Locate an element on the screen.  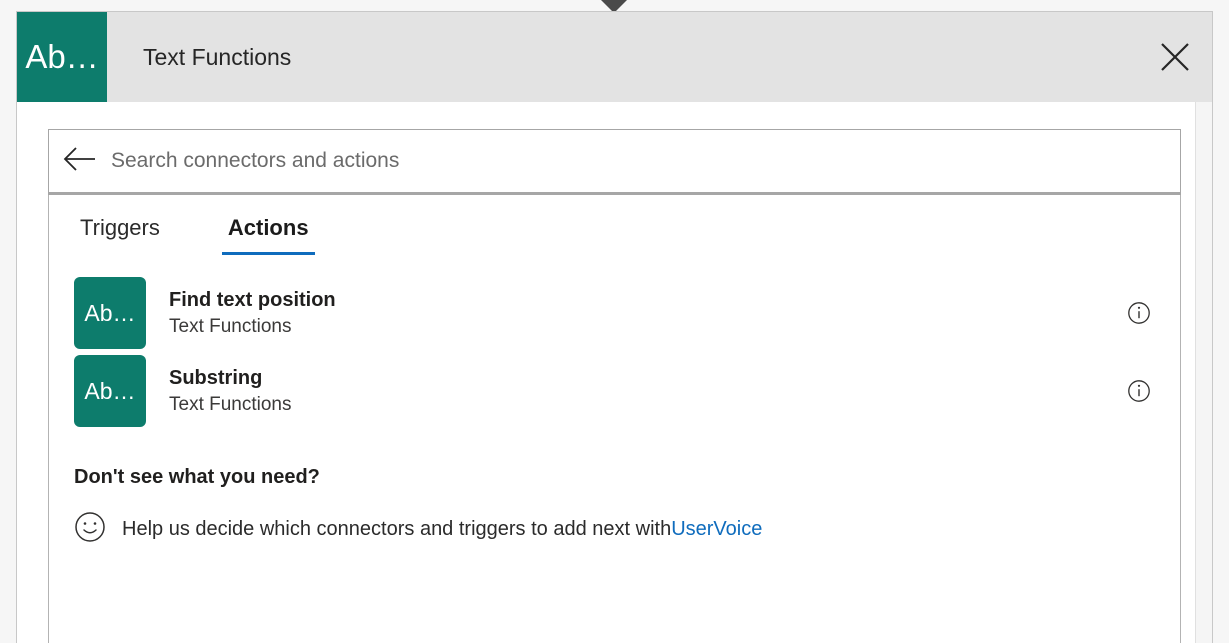
back-arrow-icon is located at coordinates (80, 161).